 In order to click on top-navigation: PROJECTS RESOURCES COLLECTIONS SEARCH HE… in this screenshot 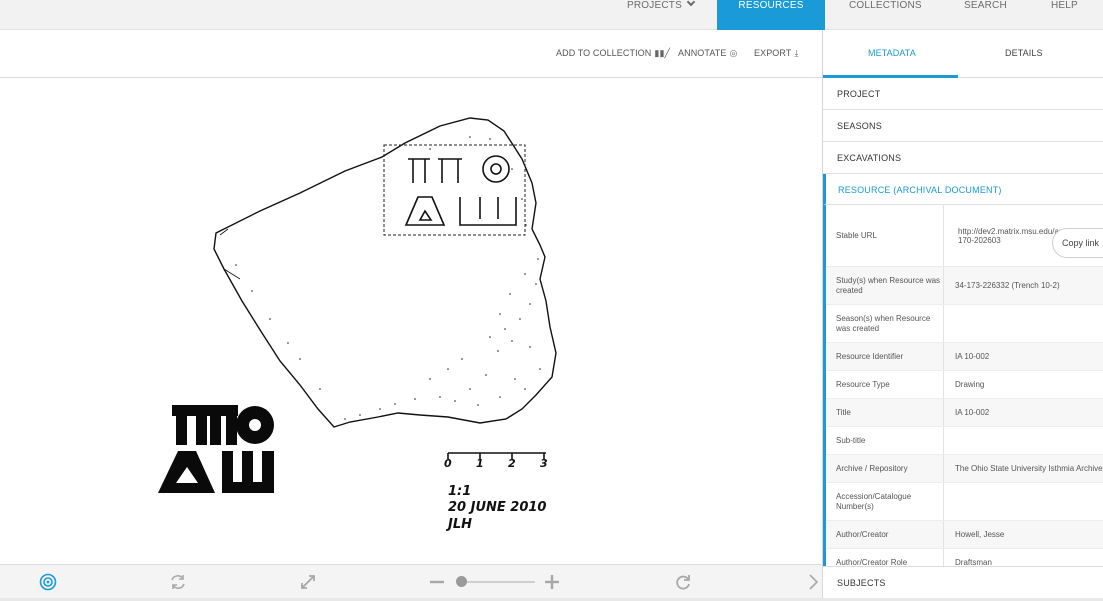, I will do `click(551, 15)`.